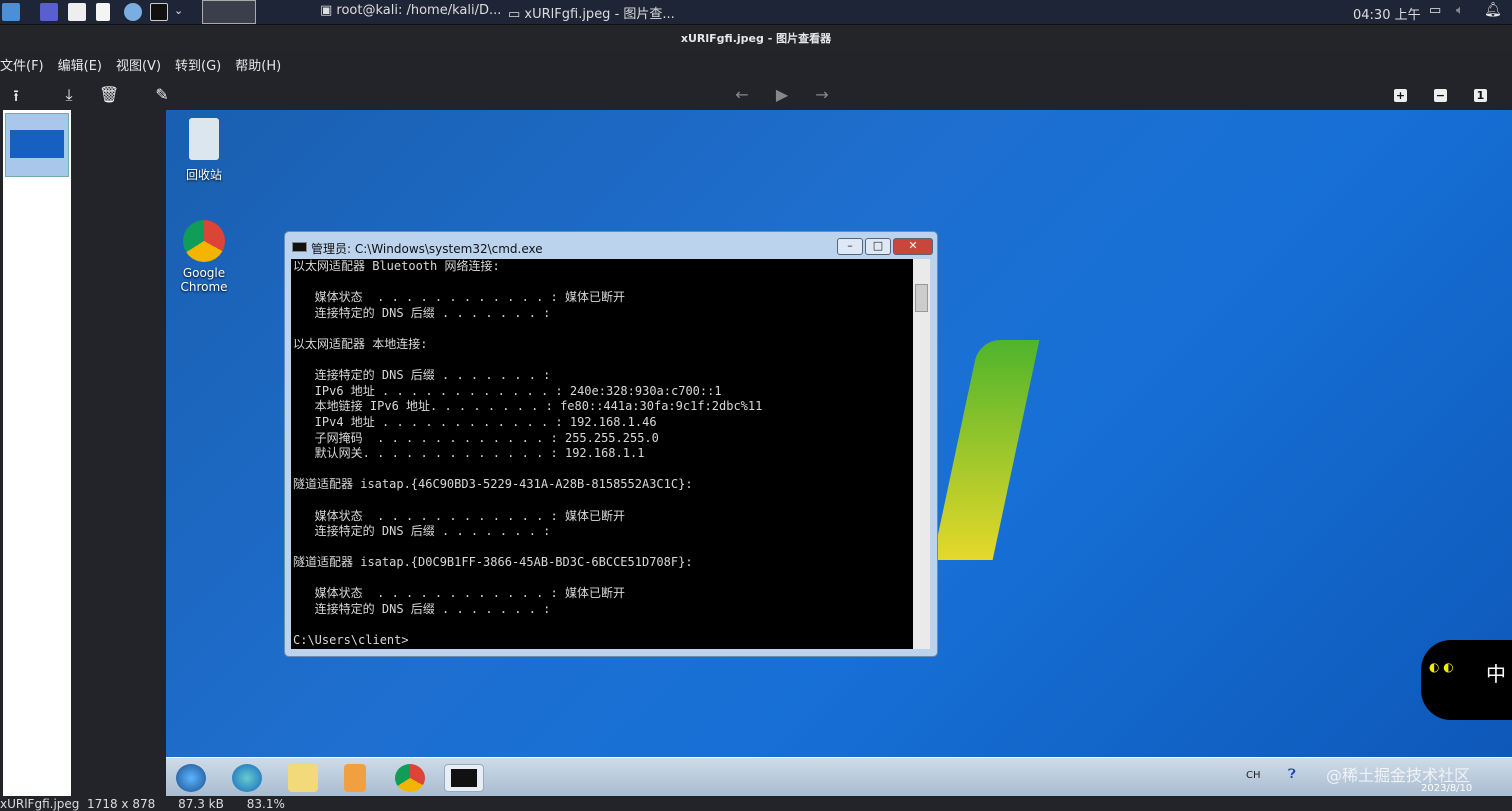  I want to click on file-manager-icon, so click(77, 12).